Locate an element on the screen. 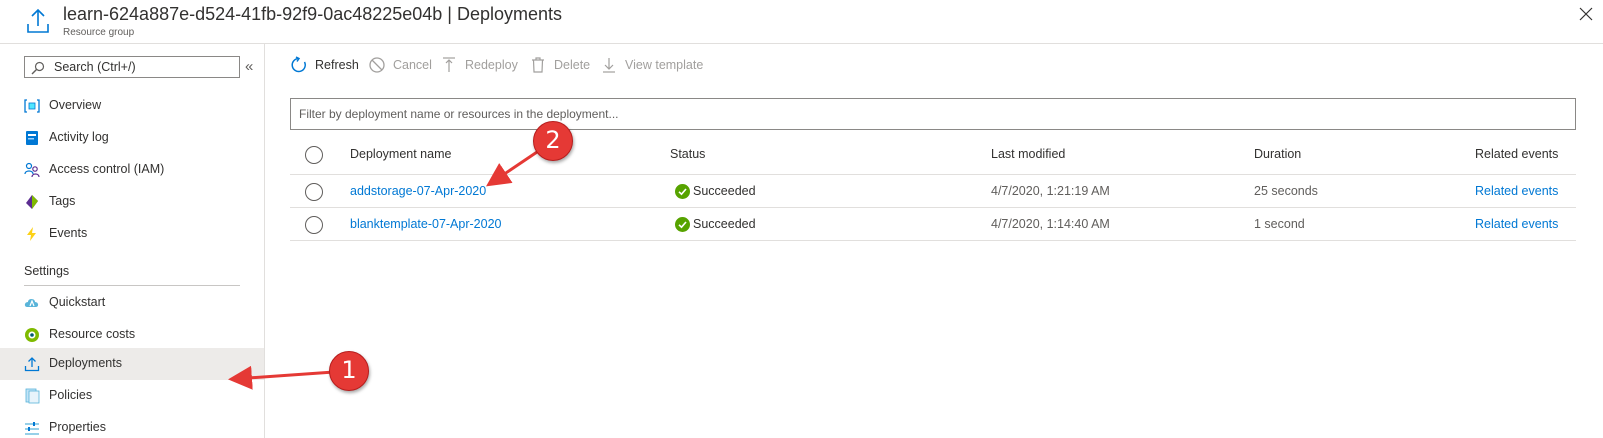 Image resolution: width=1603 pixels, height=438 pixels. last-modified-cell: 4/7/2020, 1:21:19 AM is located at coordinates (1050, 191).